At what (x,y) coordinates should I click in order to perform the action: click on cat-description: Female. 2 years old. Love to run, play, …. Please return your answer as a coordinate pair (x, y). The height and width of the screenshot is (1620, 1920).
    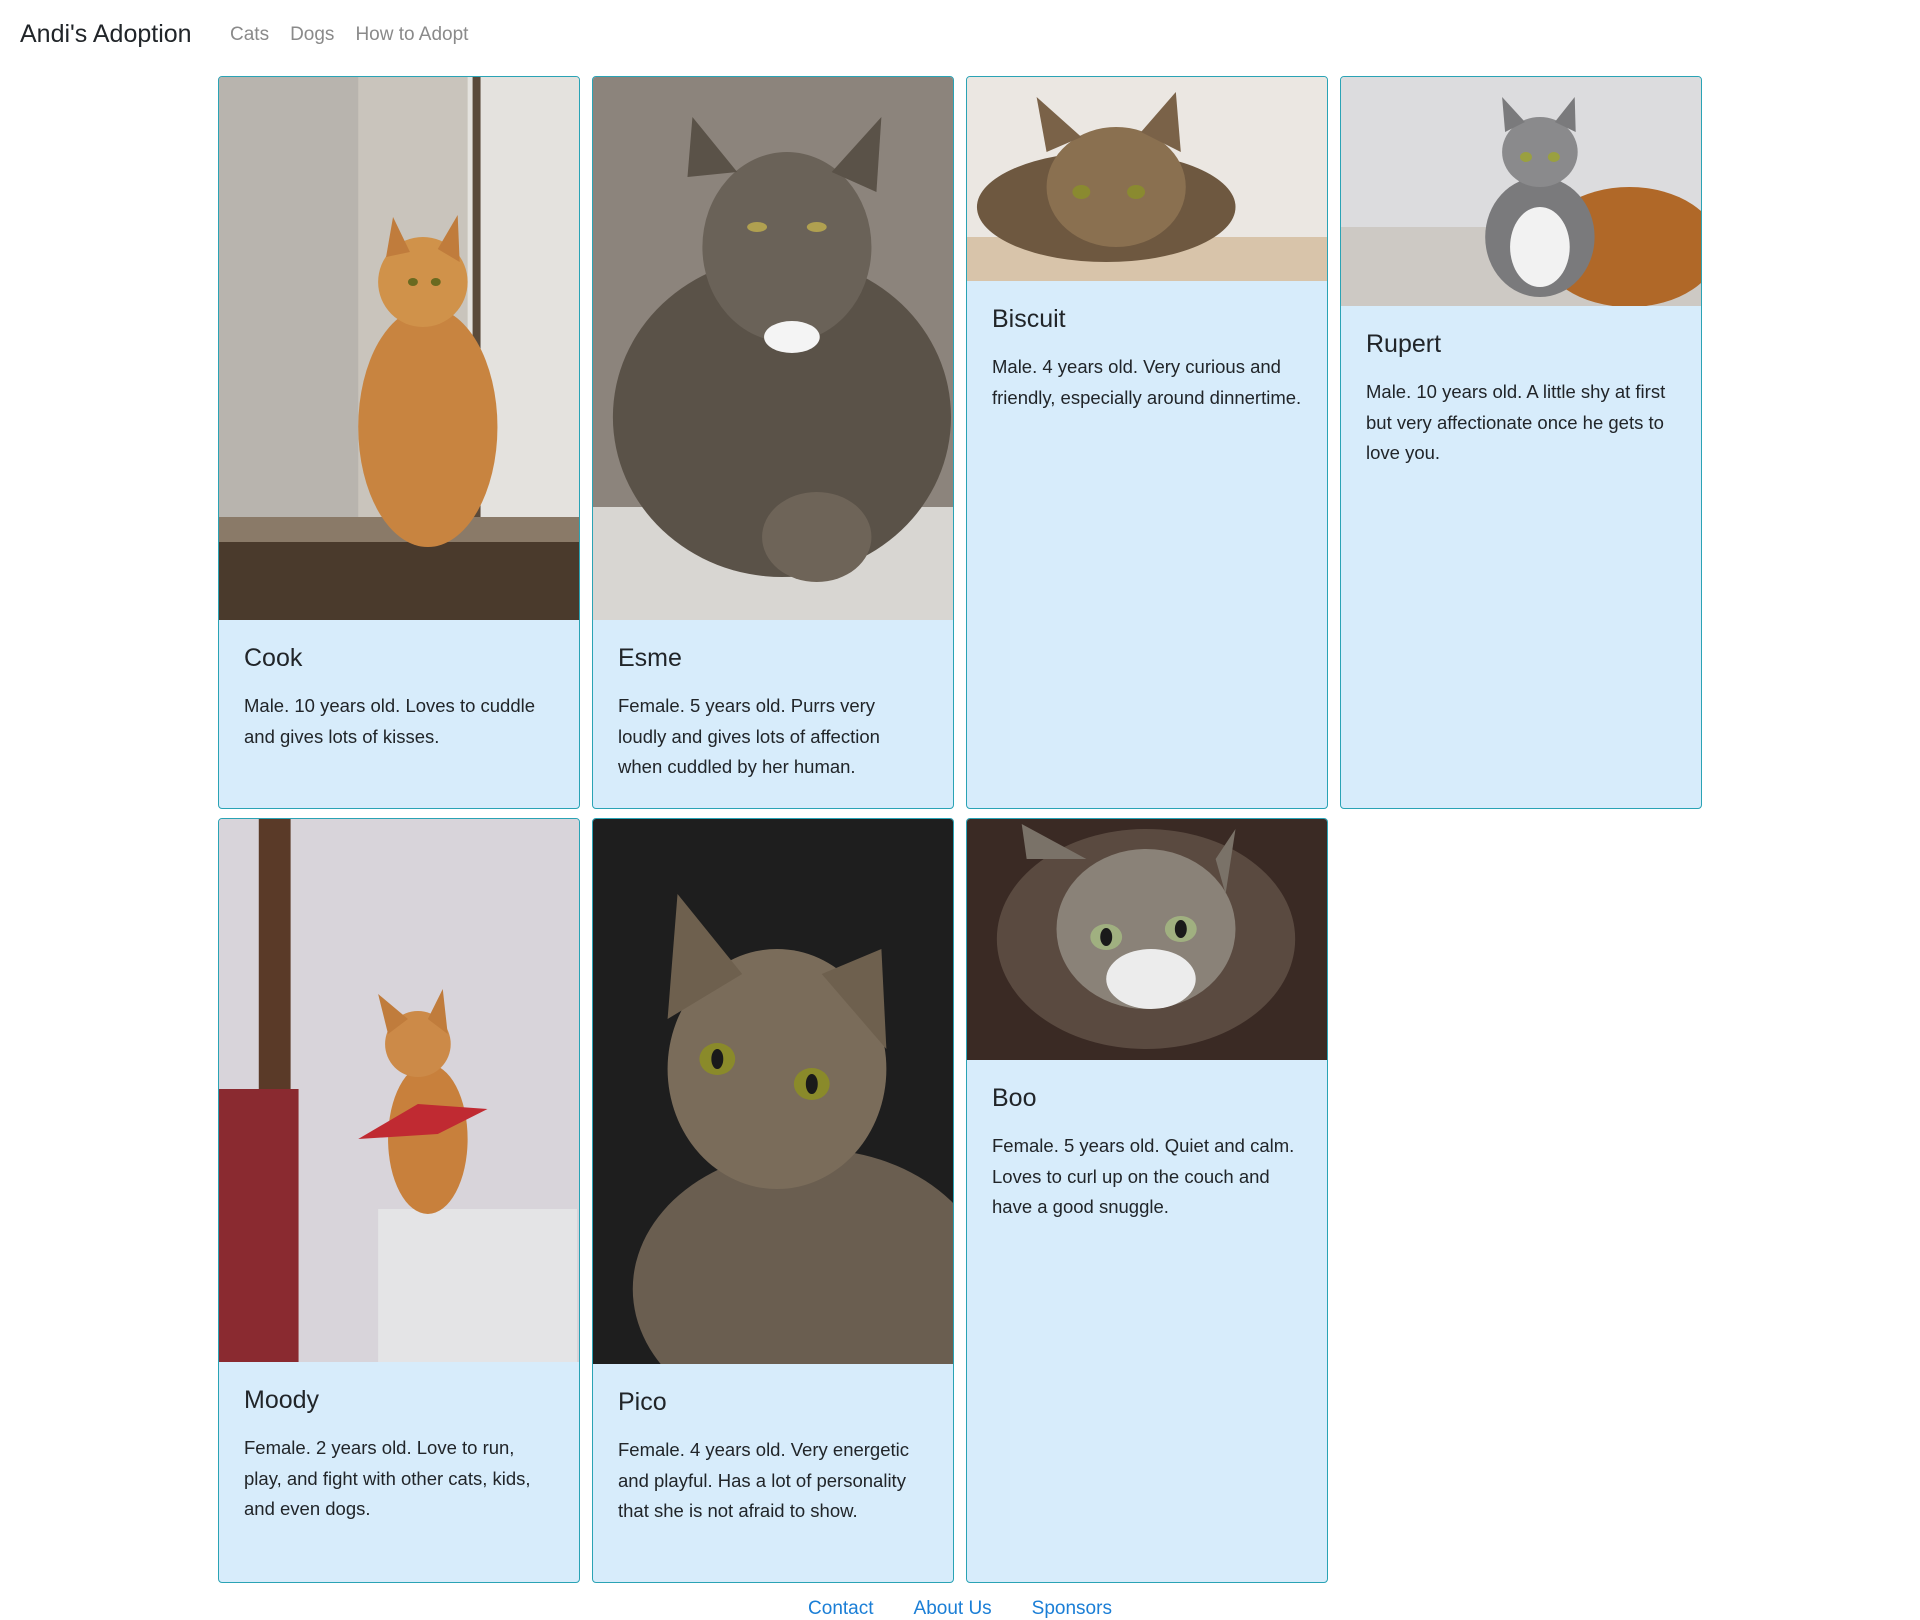
    Looking at the image, I should click on (387, 1478).